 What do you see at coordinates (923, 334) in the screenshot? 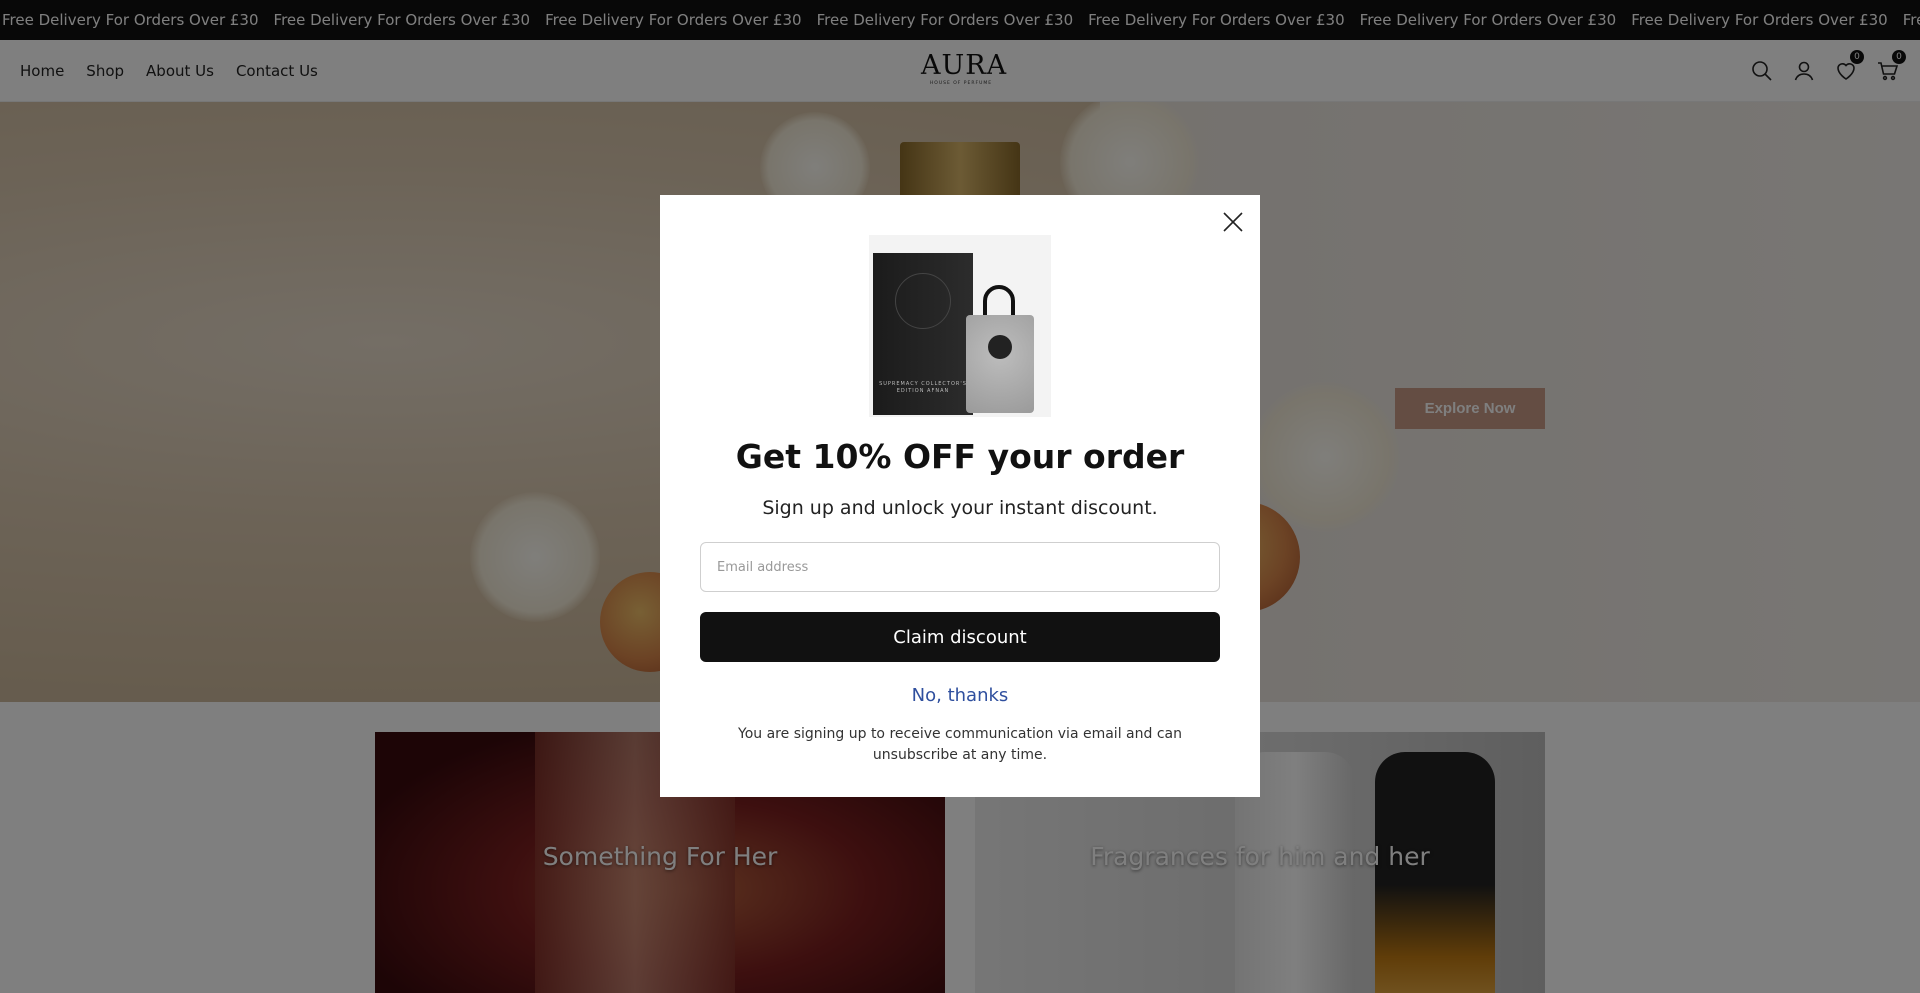
I see `perfume-box: SUPREMACY COLLECTOR'S EDITION AFNAN` at bounding box center [923, 334].